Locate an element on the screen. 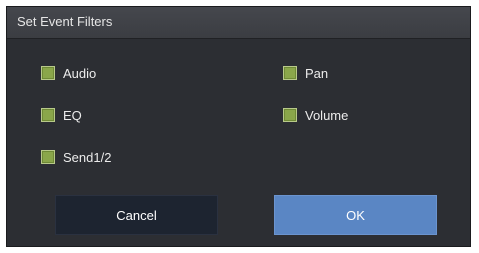 The height and width of the screenshot is (253, 479). dialog-title: Set Event Filters is located at coordinates (65, 21).